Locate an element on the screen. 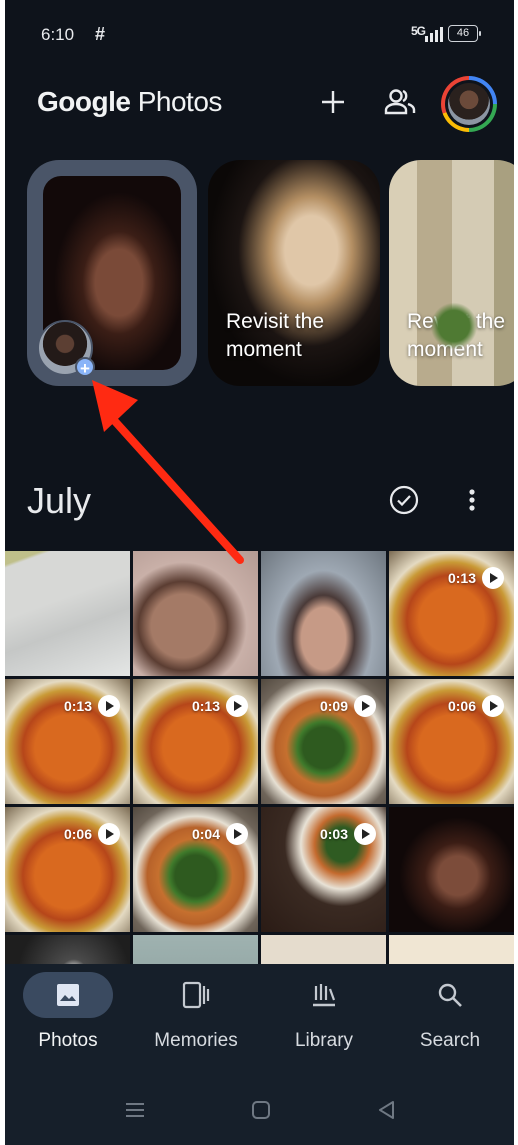  duration-label: 0:09 is located at coordinates (333, 706).